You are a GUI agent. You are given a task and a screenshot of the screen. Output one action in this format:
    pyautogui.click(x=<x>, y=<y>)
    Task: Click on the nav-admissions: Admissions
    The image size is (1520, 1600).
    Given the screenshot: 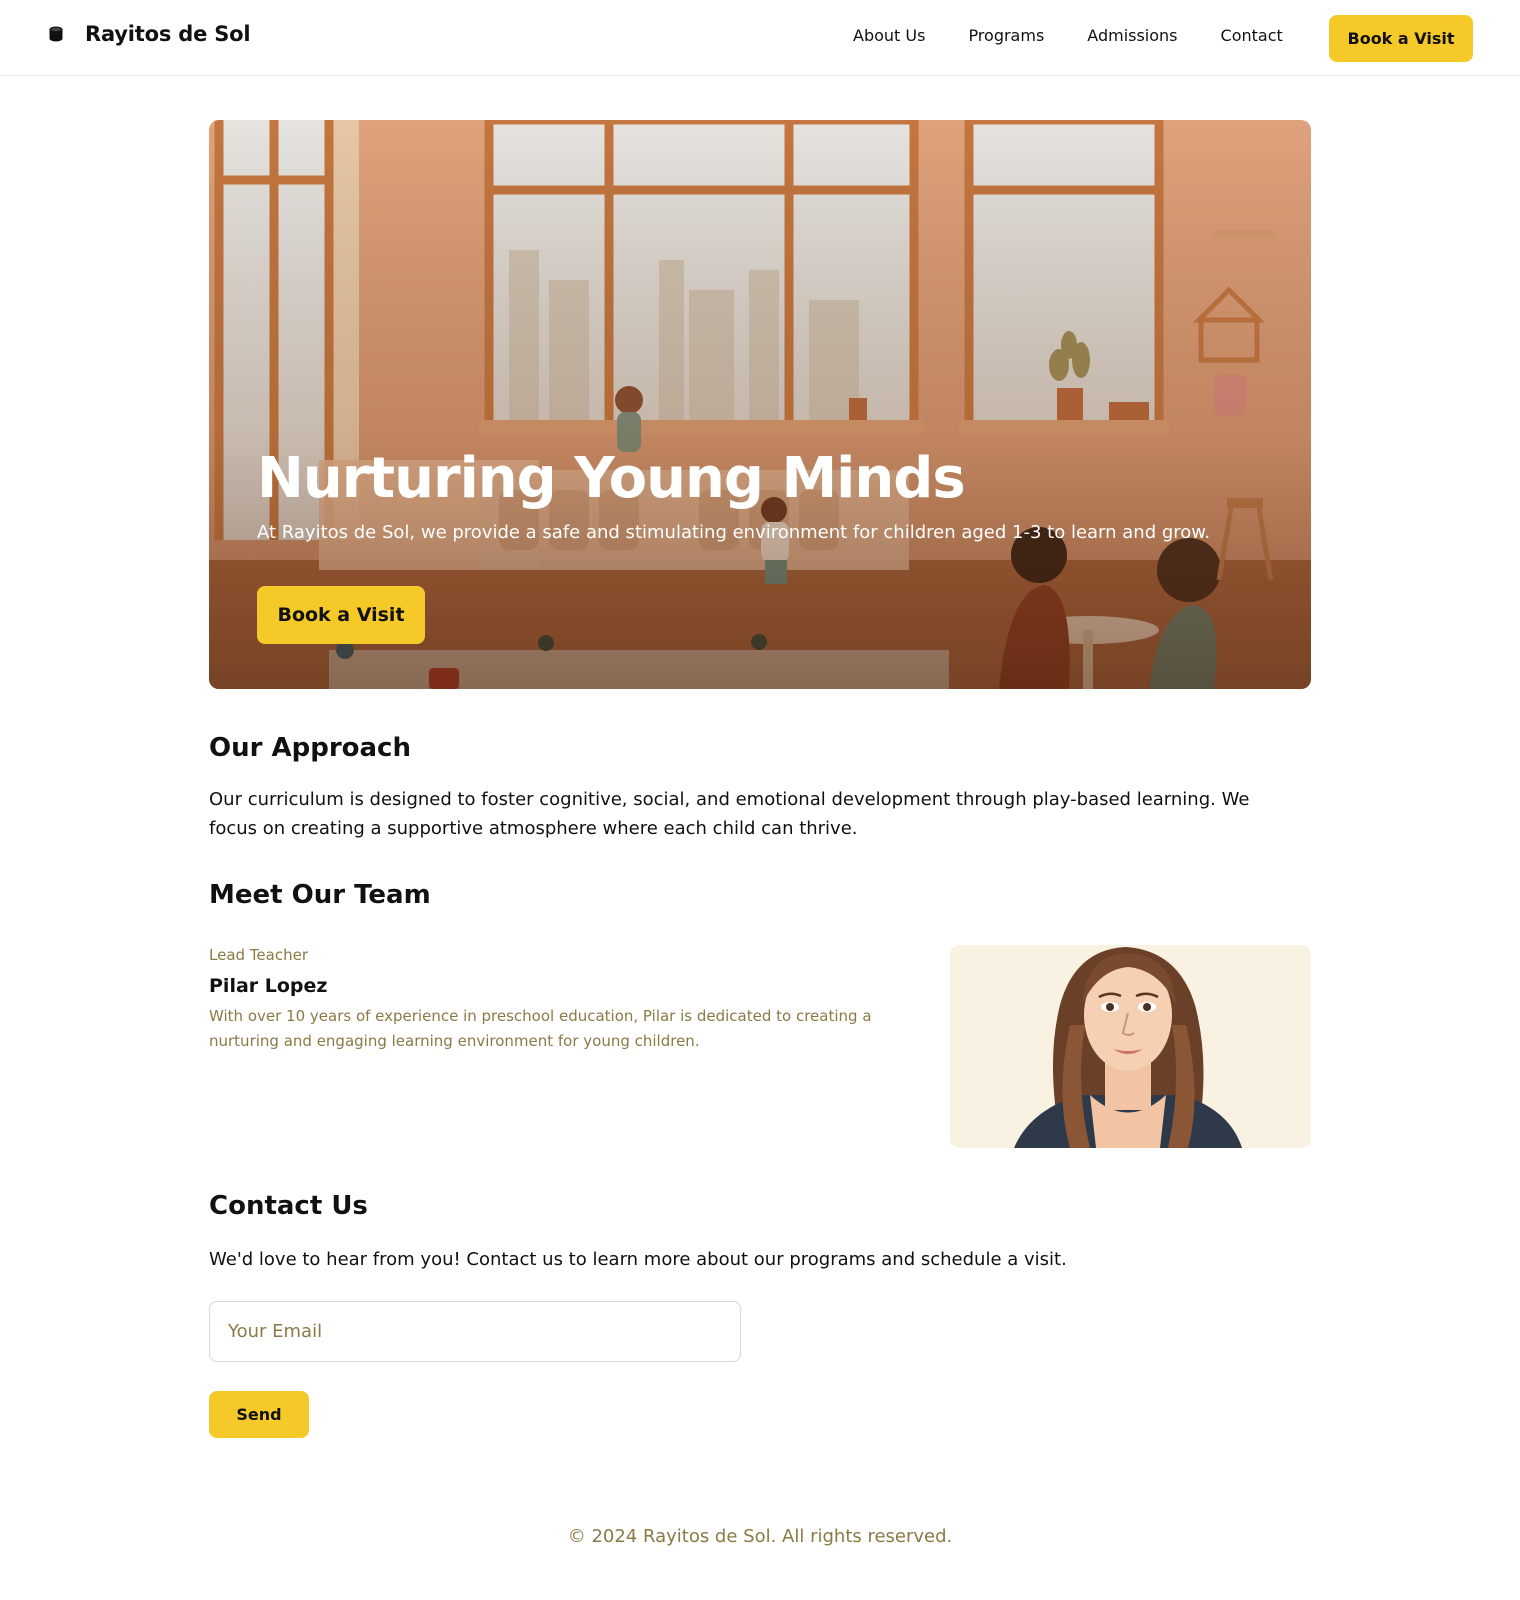 What is the action you would take?
    pyautogui.click(x=1132, y=35)
    